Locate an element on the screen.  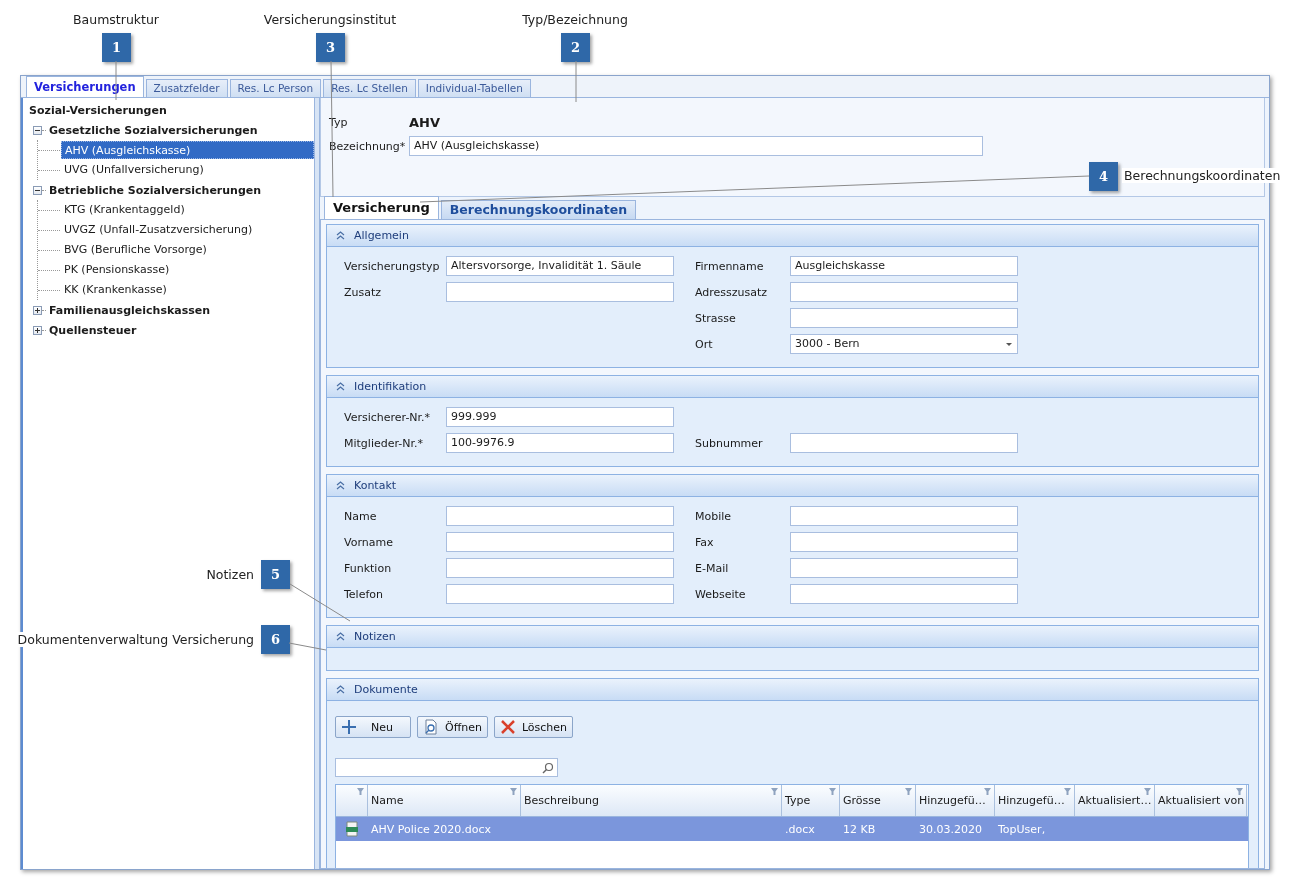
tree-group-label: Familienausgleichskassen is located at coordinates (130, 310).